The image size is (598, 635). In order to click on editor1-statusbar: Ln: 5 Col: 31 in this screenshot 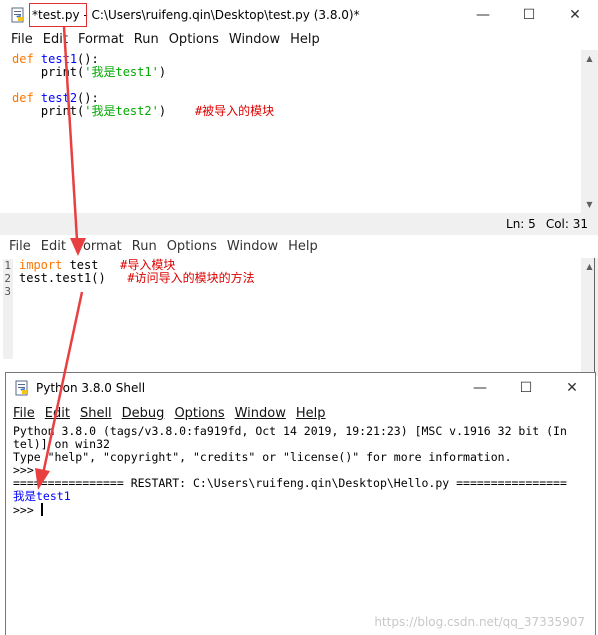, I will do `click(299, 224)`.